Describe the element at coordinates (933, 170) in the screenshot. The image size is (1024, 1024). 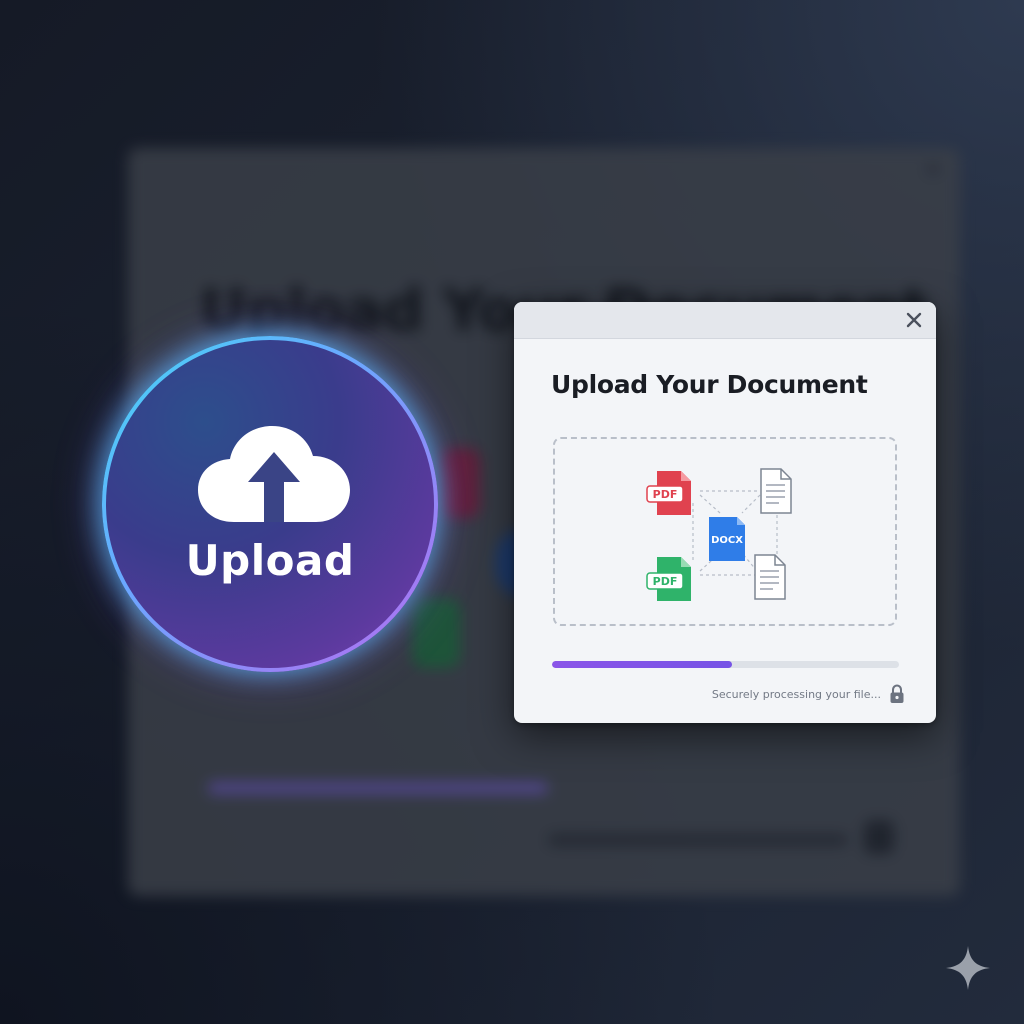
I see `background-close-icon: ✕` at that location.